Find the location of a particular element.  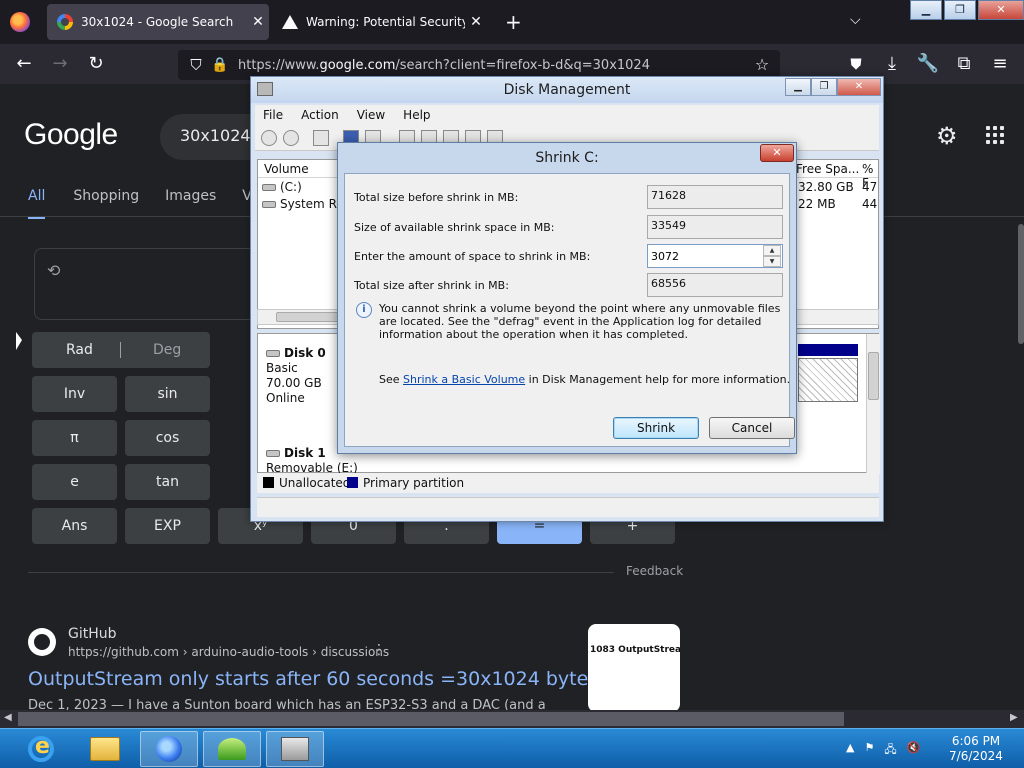

scroll-left-arrow-icon: ◀ is located at coordinates (8, 717).